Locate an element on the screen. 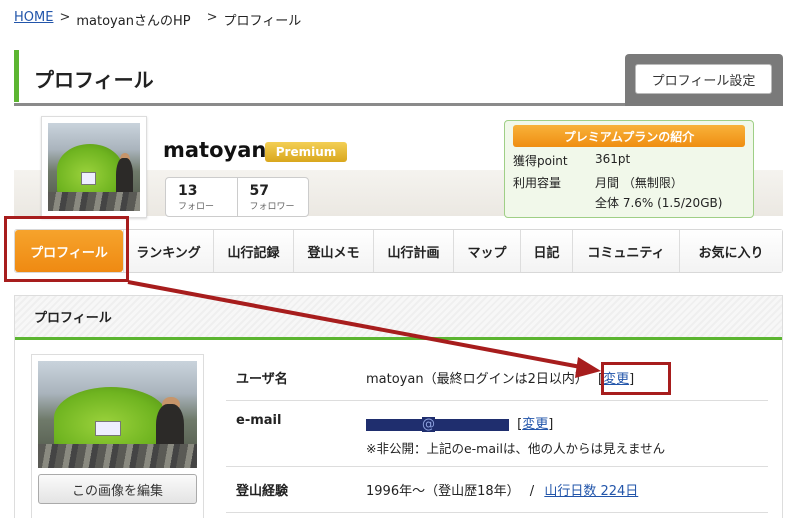 The image size is (793, 518). tab-diary: 日記 is located at coordinates (546, 251).